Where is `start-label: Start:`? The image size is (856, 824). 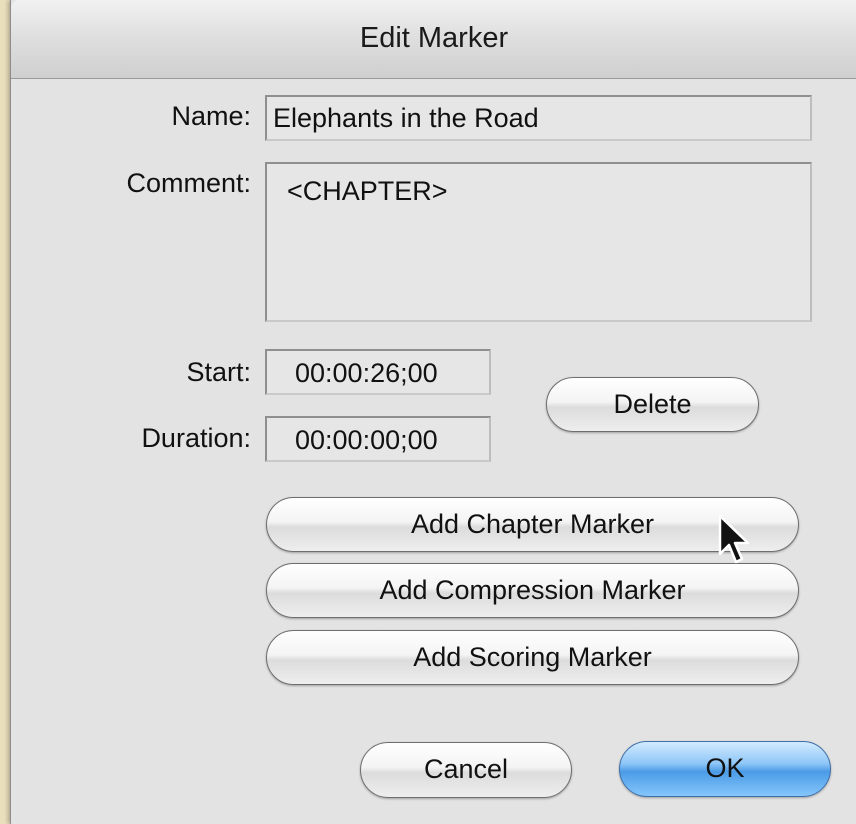
start-label: Start: is located at coordinates (218, 372).